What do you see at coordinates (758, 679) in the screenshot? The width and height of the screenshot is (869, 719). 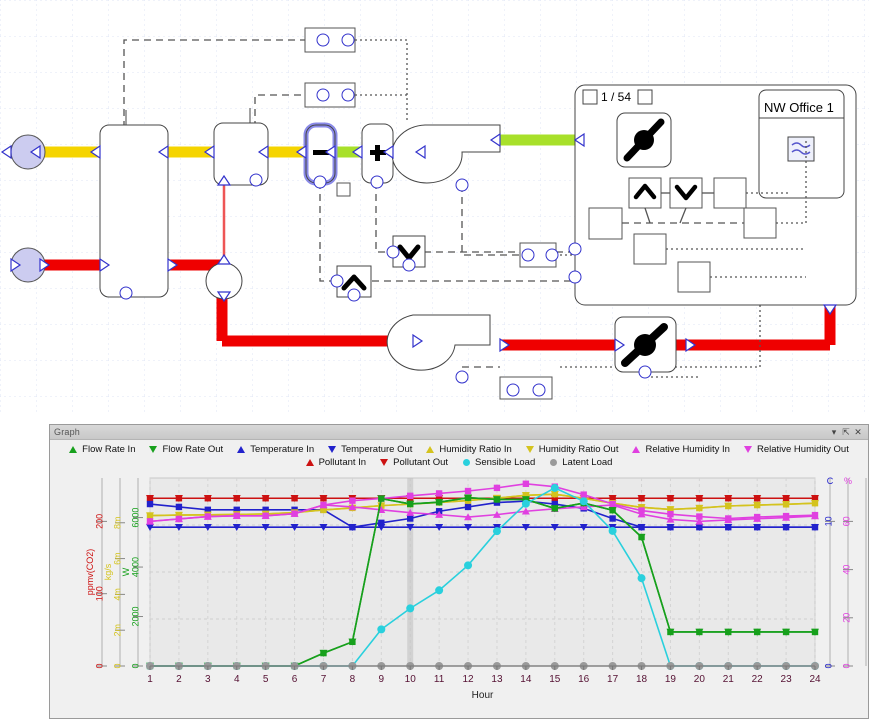 I see `x-tick-label: 22` at bounding box center [758, 679].